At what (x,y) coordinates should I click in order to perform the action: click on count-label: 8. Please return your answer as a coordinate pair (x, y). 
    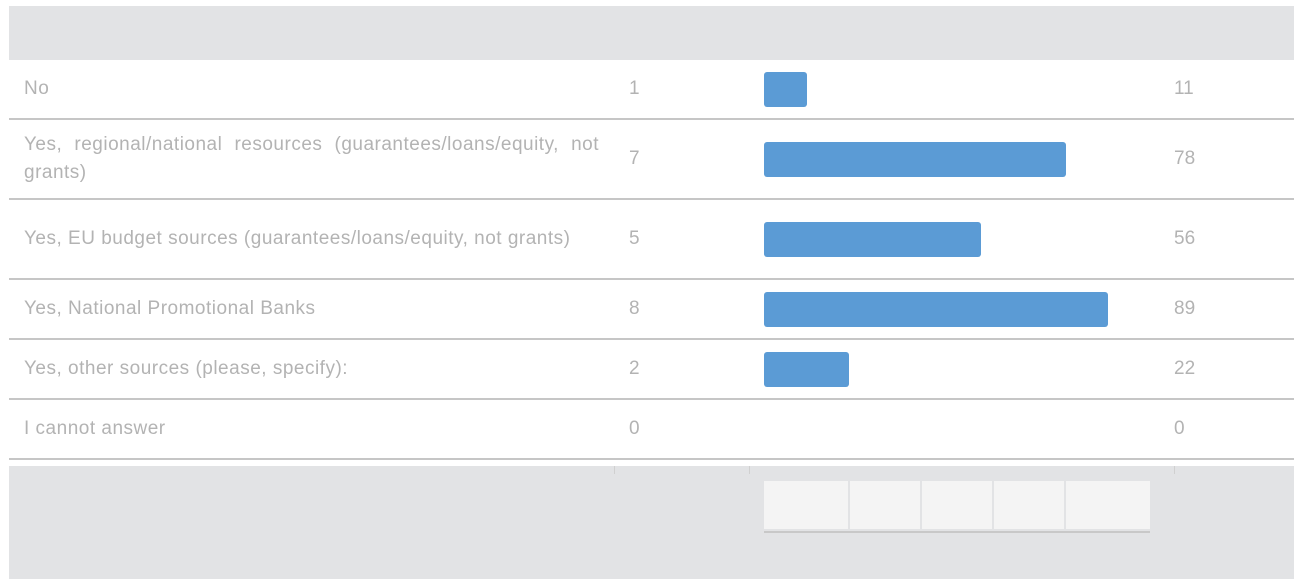
    Looking at the image, I should click on (634, 308).